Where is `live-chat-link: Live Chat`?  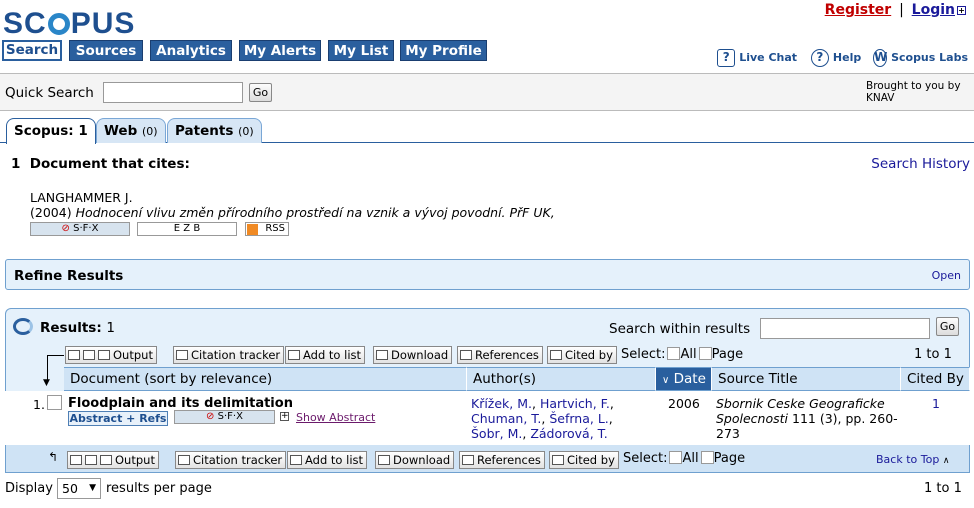
live-chat-link: Live Chat is located at coordinates (768, 57).